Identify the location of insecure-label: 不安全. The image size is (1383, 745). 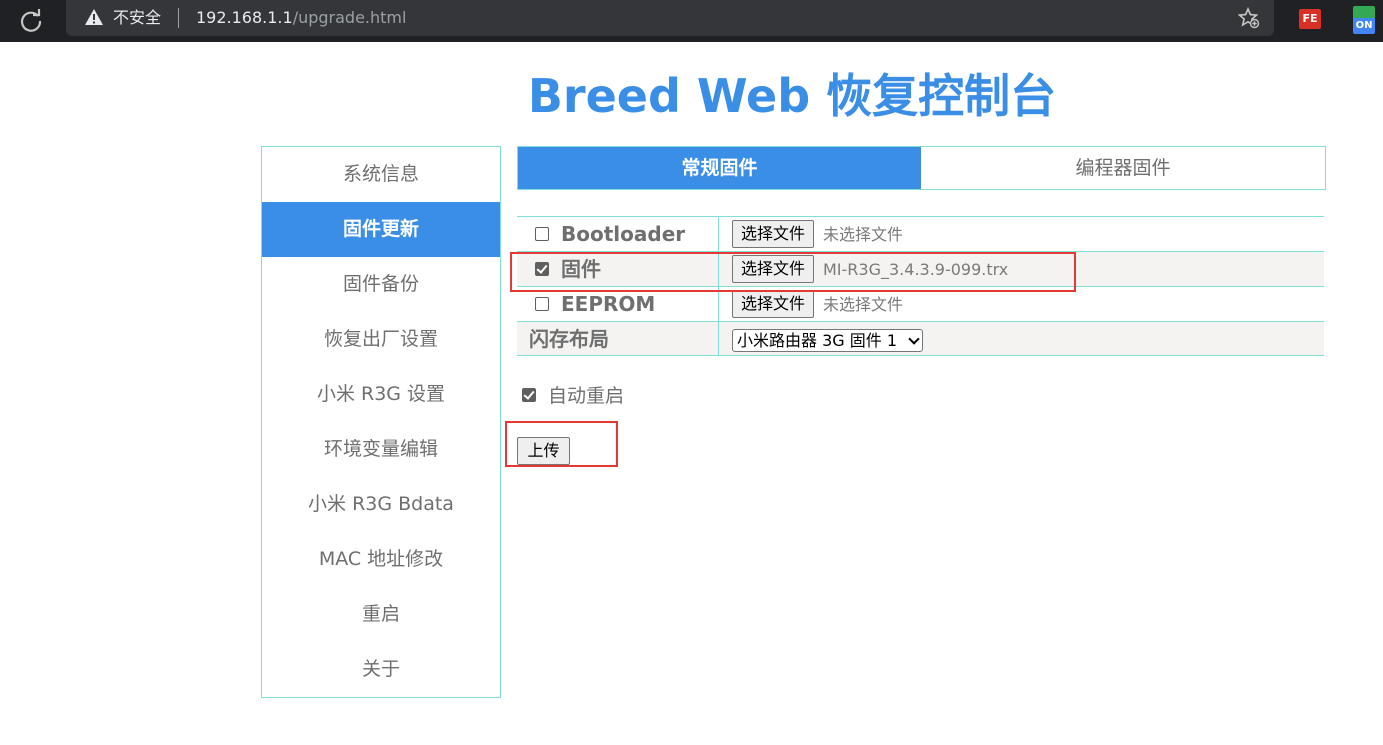
(137, 18).